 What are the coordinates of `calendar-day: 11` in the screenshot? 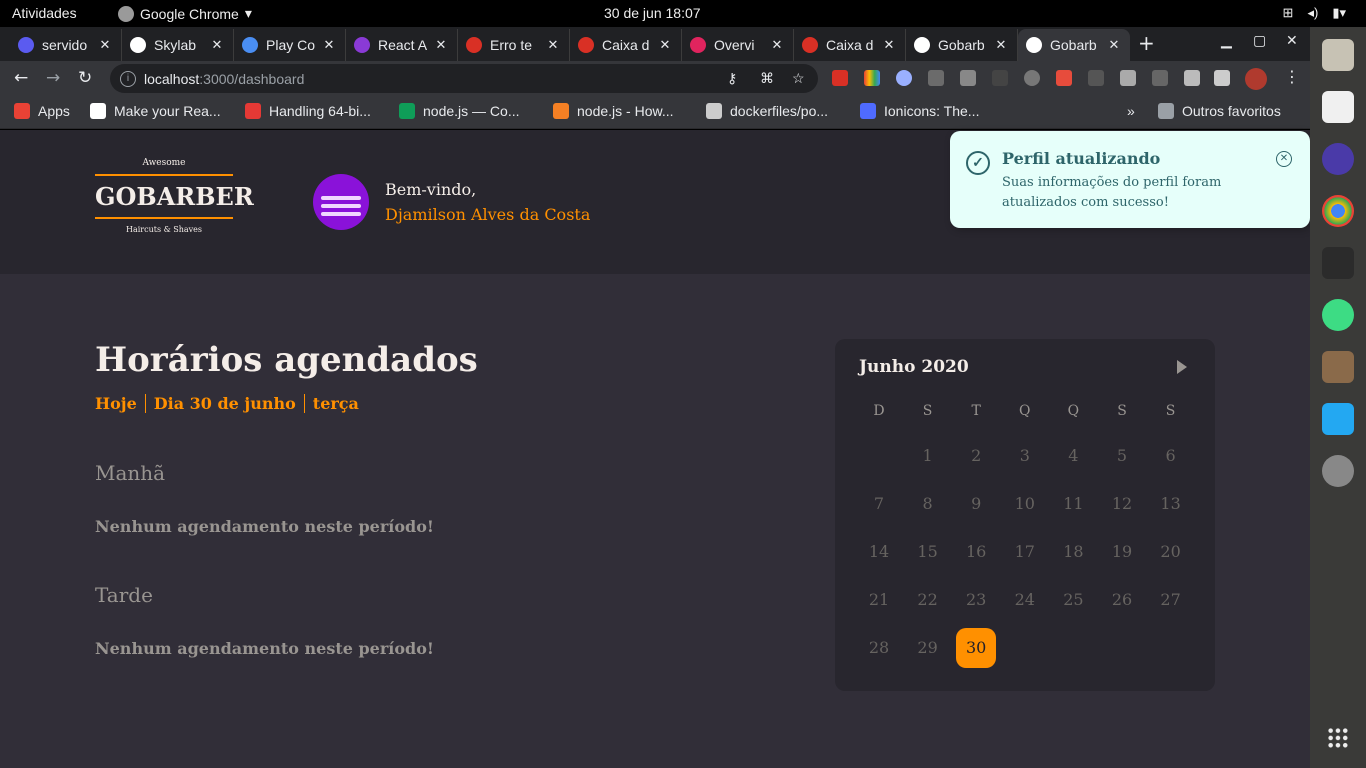 It's located at (1073, 504).